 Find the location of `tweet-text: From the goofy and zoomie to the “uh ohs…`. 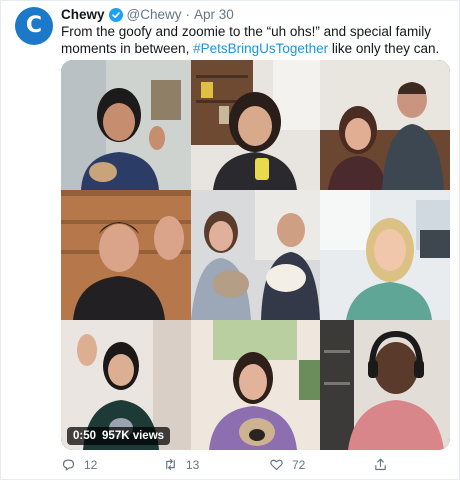

tweet-text: From the goofy and zoomie to the “uh ohs… is located at coordinates (256, 40).